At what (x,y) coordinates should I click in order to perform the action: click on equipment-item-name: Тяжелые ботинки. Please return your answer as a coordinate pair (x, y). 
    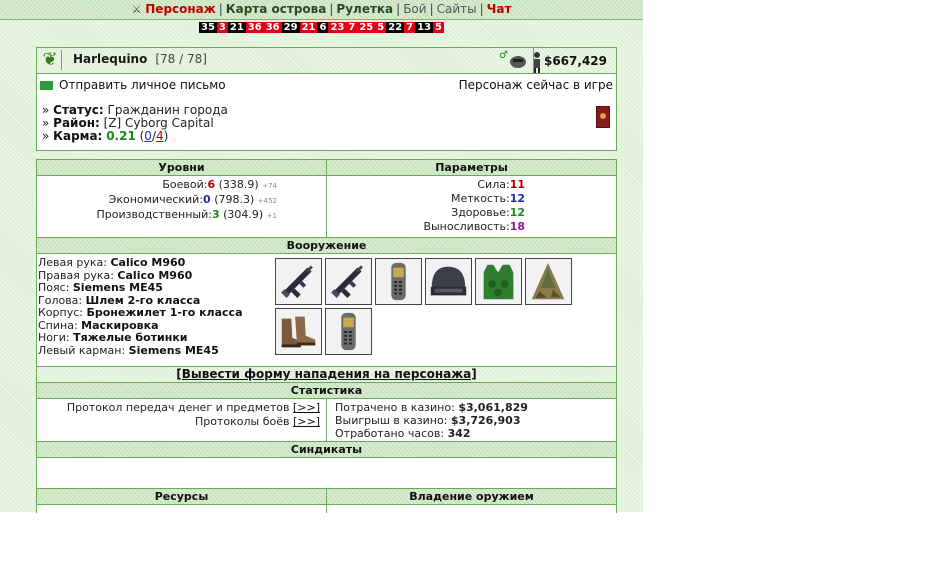
    Looking at the image, I should click on (130, 337).